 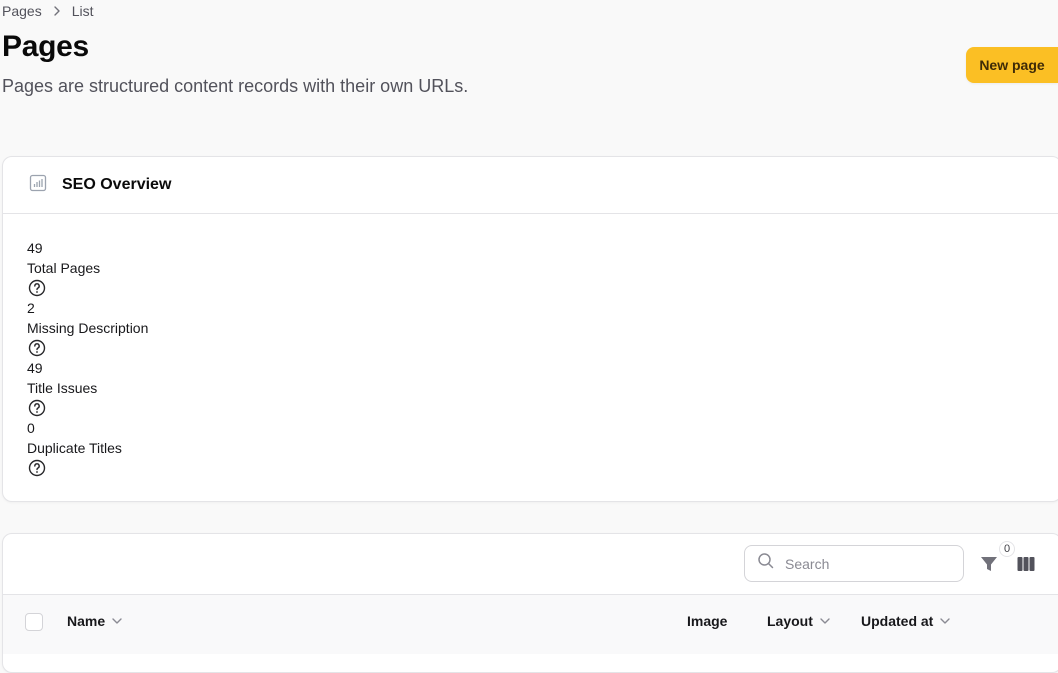 What do you see at coordinates (1026, 564) in the screenshot?
I see `columns-icon` at bounding box center [1026, 564].